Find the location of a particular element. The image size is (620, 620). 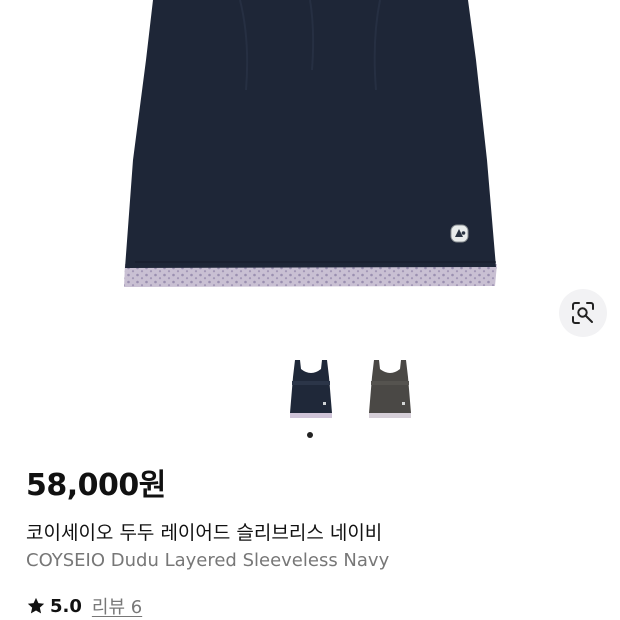

rating-score: 5.0 is located at coordinates (66, 606).